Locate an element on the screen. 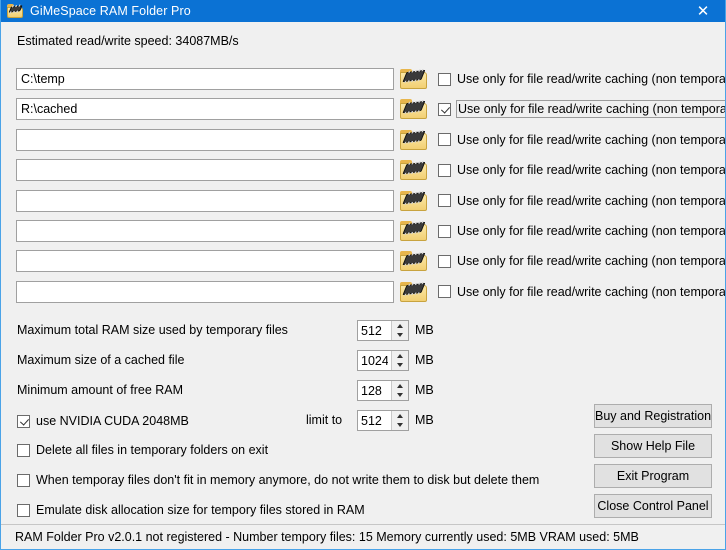 This screenshot has height=550, width=726. estimated-speed-label: Estimated read/write speed: 34087MB/s is located at coordinates (128, 41).